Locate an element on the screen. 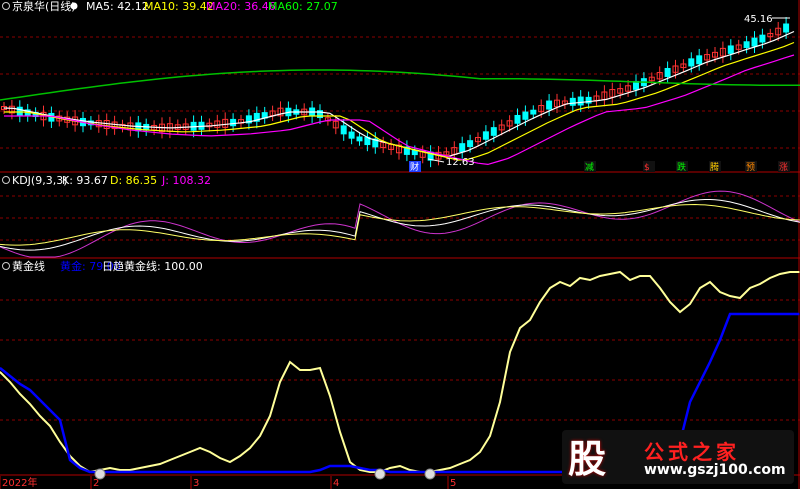  marker-cai: 财 is located at coordinates (414, 167).